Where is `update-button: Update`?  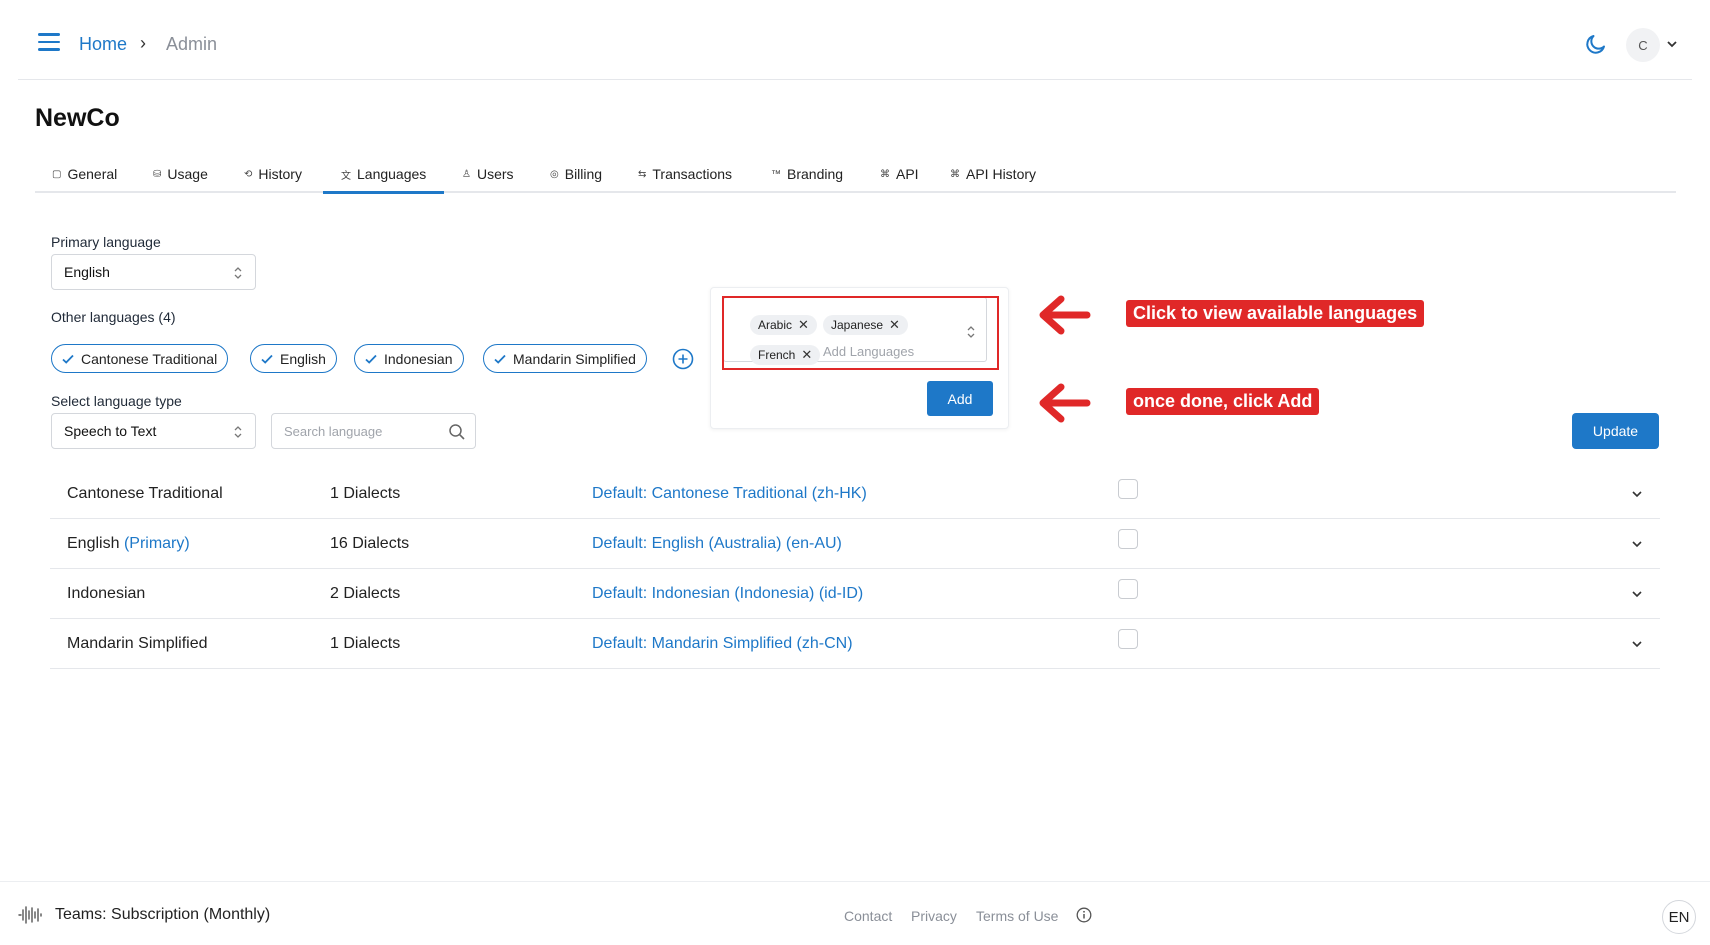 update-button: Update is located at coordinates (1615, 431).